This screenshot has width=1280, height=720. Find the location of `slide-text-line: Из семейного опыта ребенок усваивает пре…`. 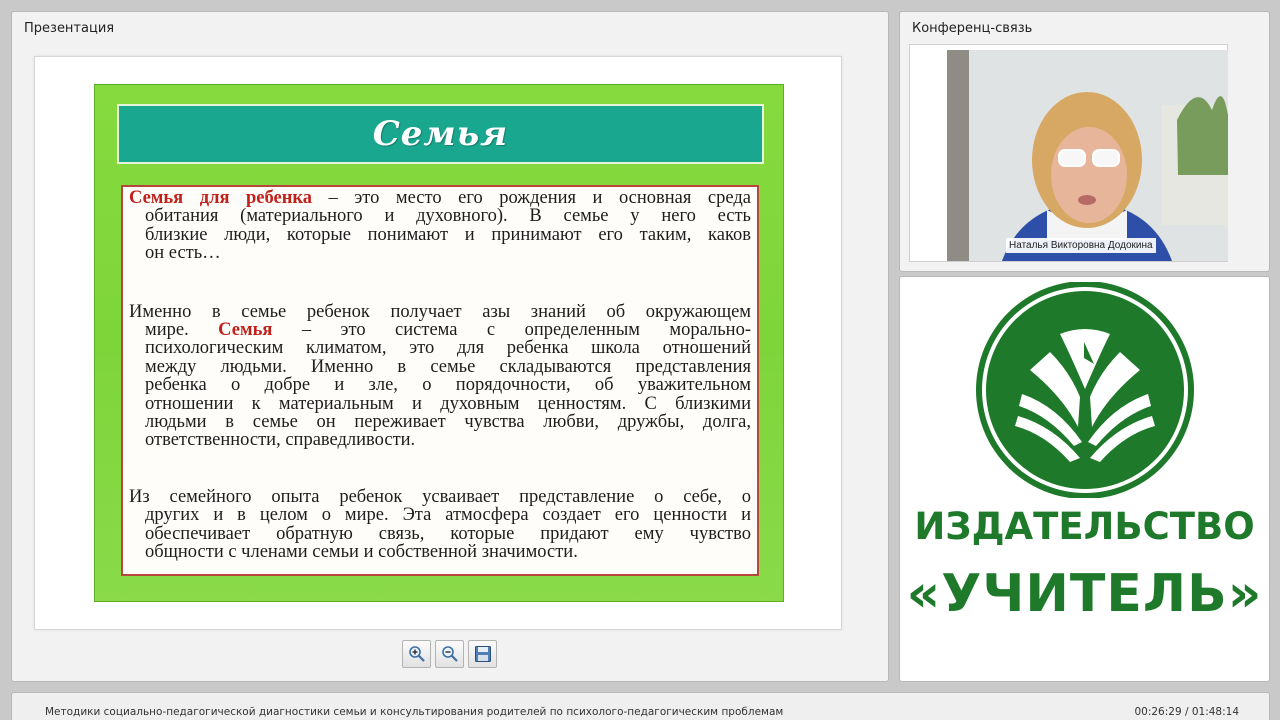

slide-text-line: Из семейного опыта ребенок усваивает пре… is located at coordinates (440, 496).